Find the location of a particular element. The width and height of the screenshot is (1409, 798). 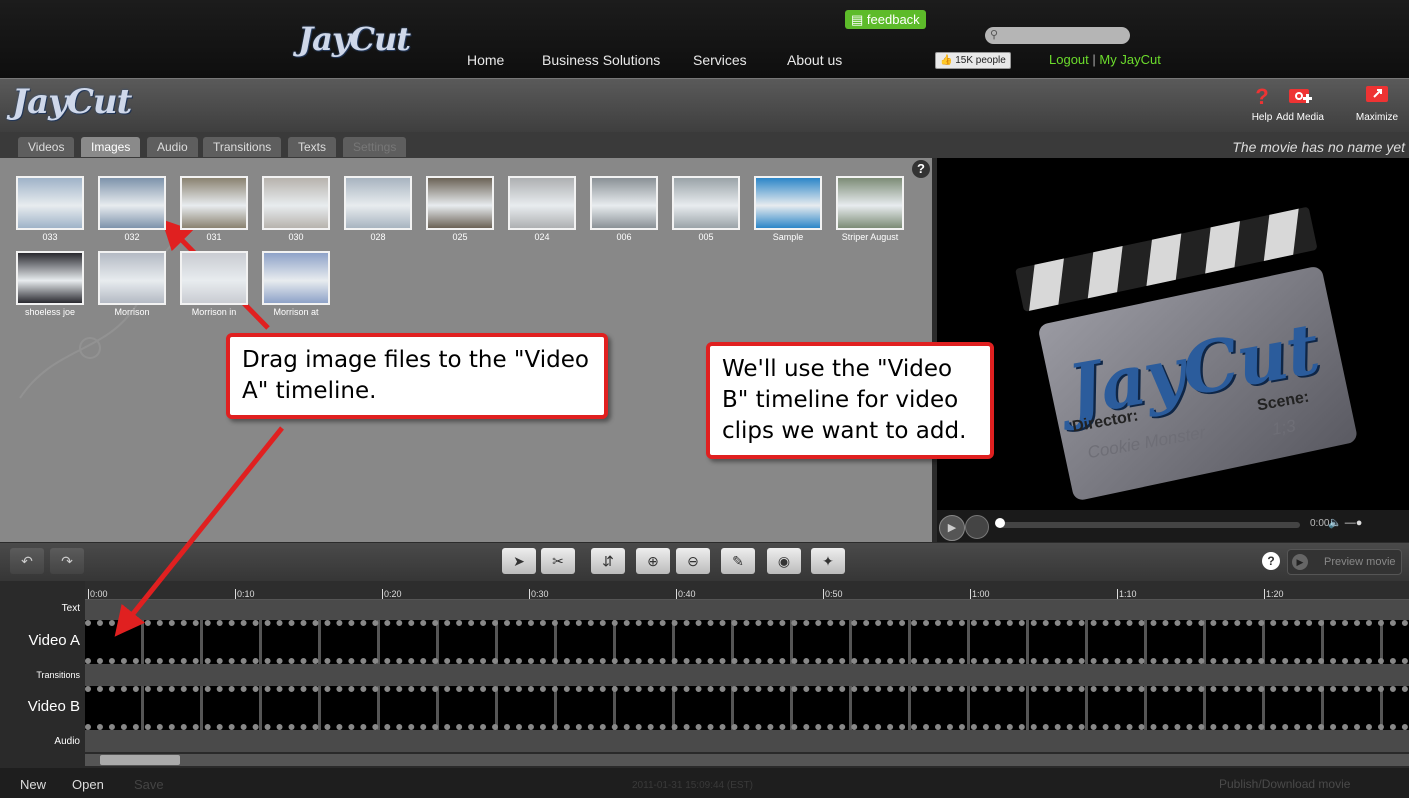

redo-button: ↷ is located at coordinates (67, 561).